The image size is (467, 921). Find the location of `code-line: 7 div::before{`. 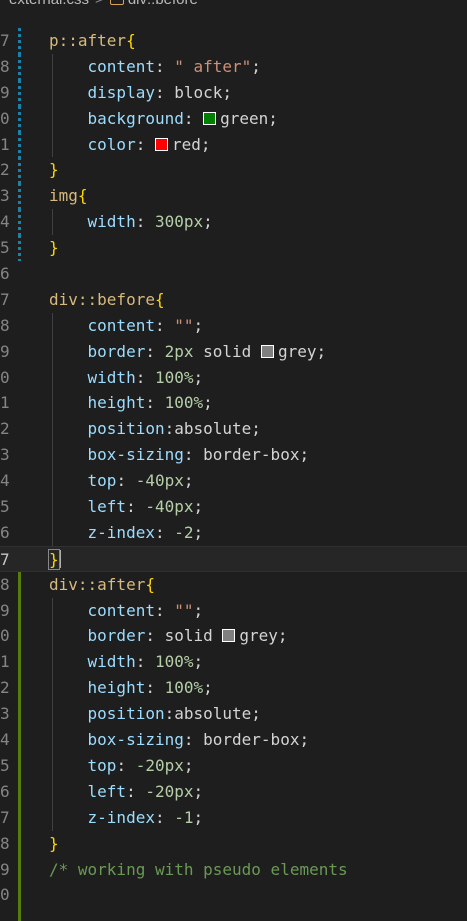

code-line: 7 div::before{ is located at coordinates (233, 300).